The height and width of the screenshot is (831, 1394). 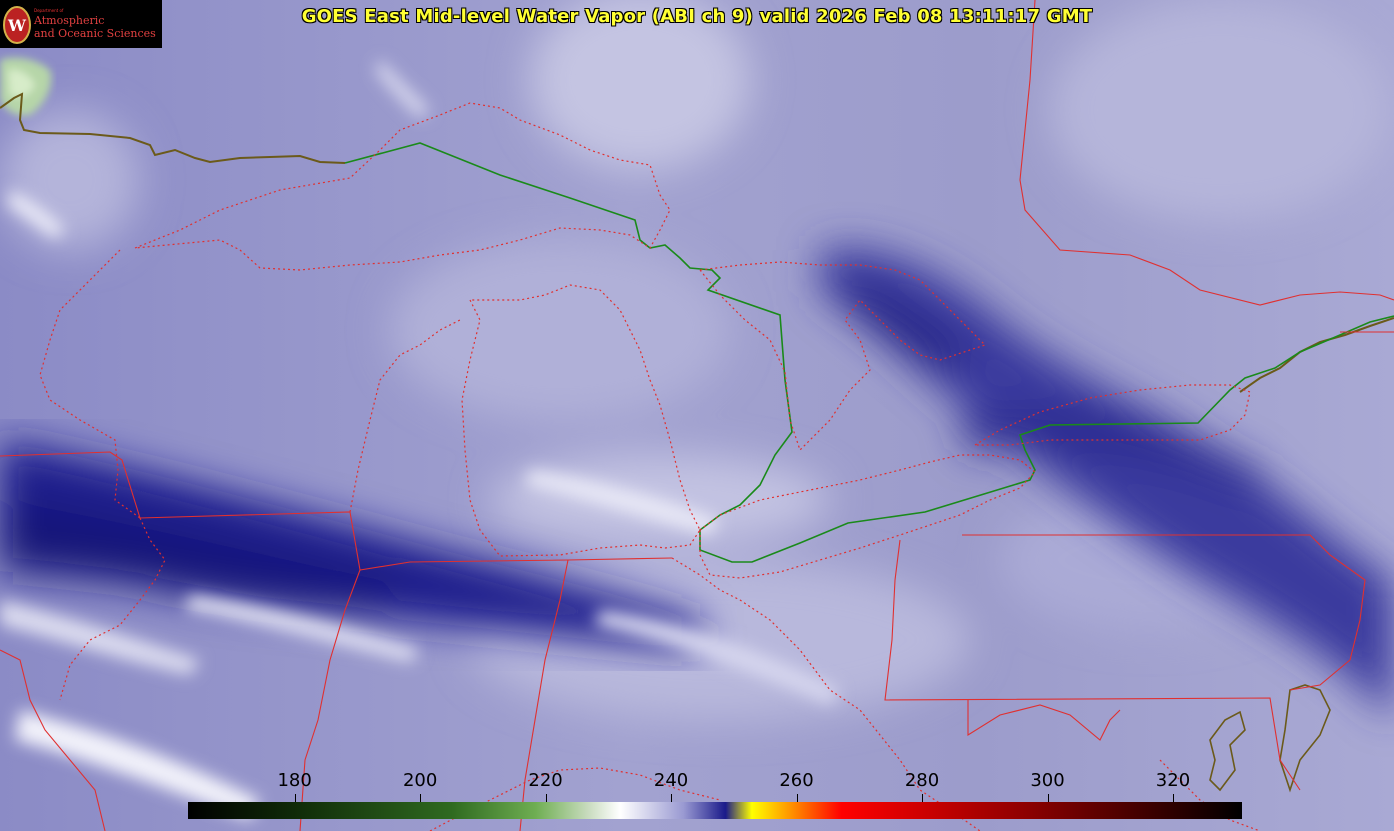 I want to click on colorbar-tick-label: 260, so click(x=796, y=780).